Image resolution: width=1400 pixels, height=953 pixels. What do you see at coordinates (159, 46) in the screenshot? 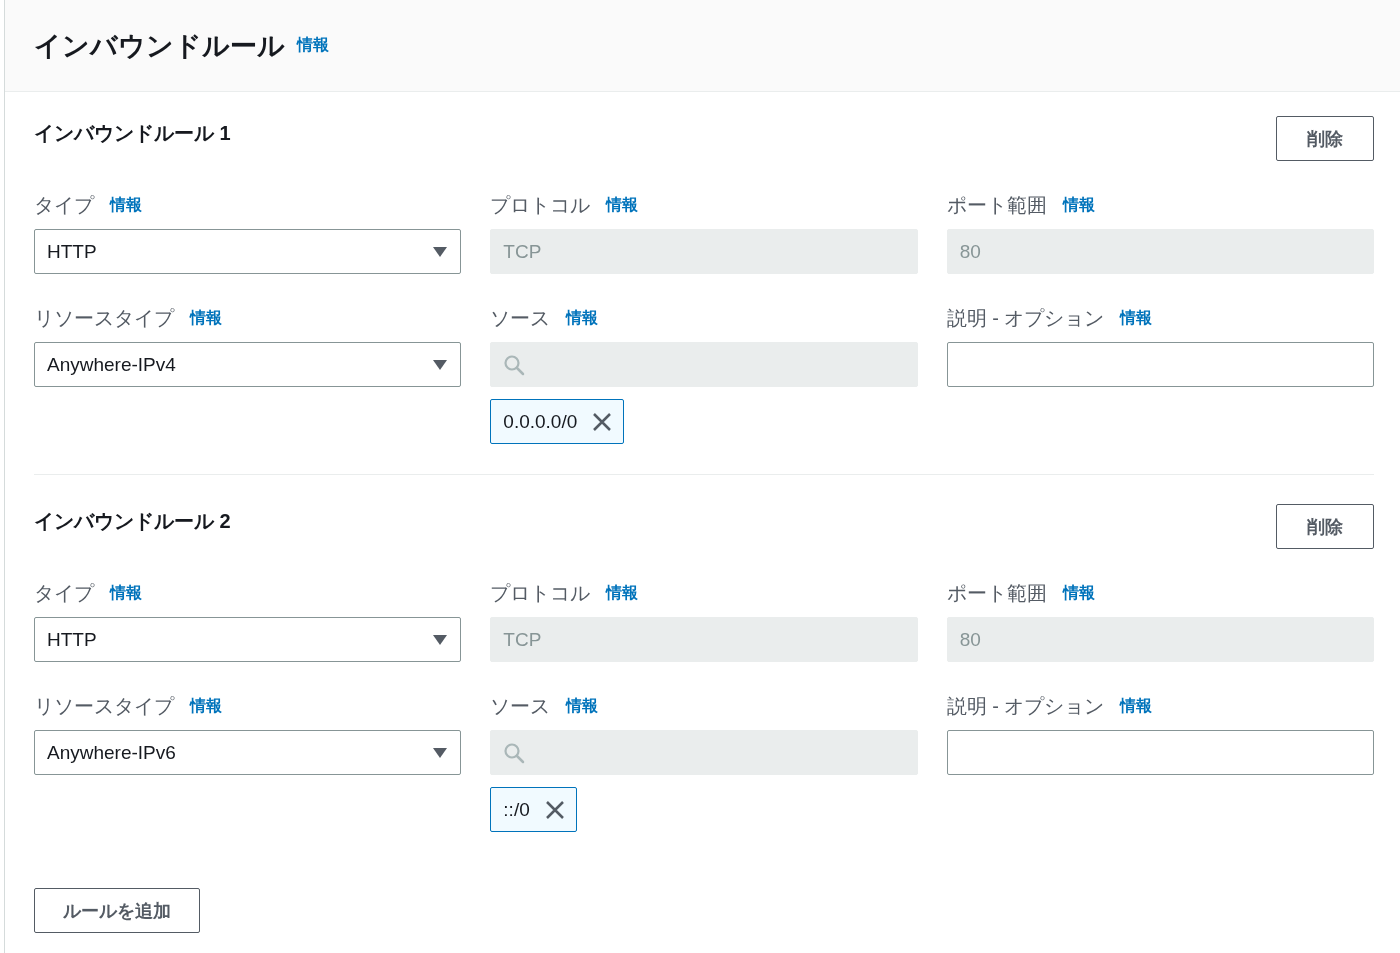
I see `section-title: インバウンドルール` at bounding box center [159, 46].